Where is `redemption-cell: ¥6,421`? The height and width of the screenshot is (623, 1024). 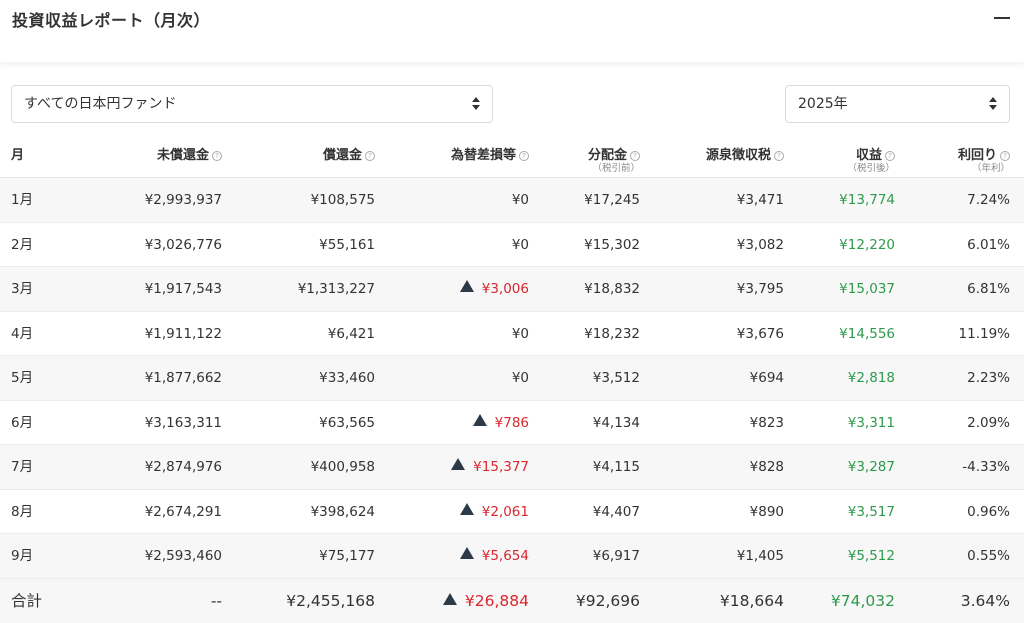
redemption-cell: ¥6,421 is located at coordinates (351, 333).